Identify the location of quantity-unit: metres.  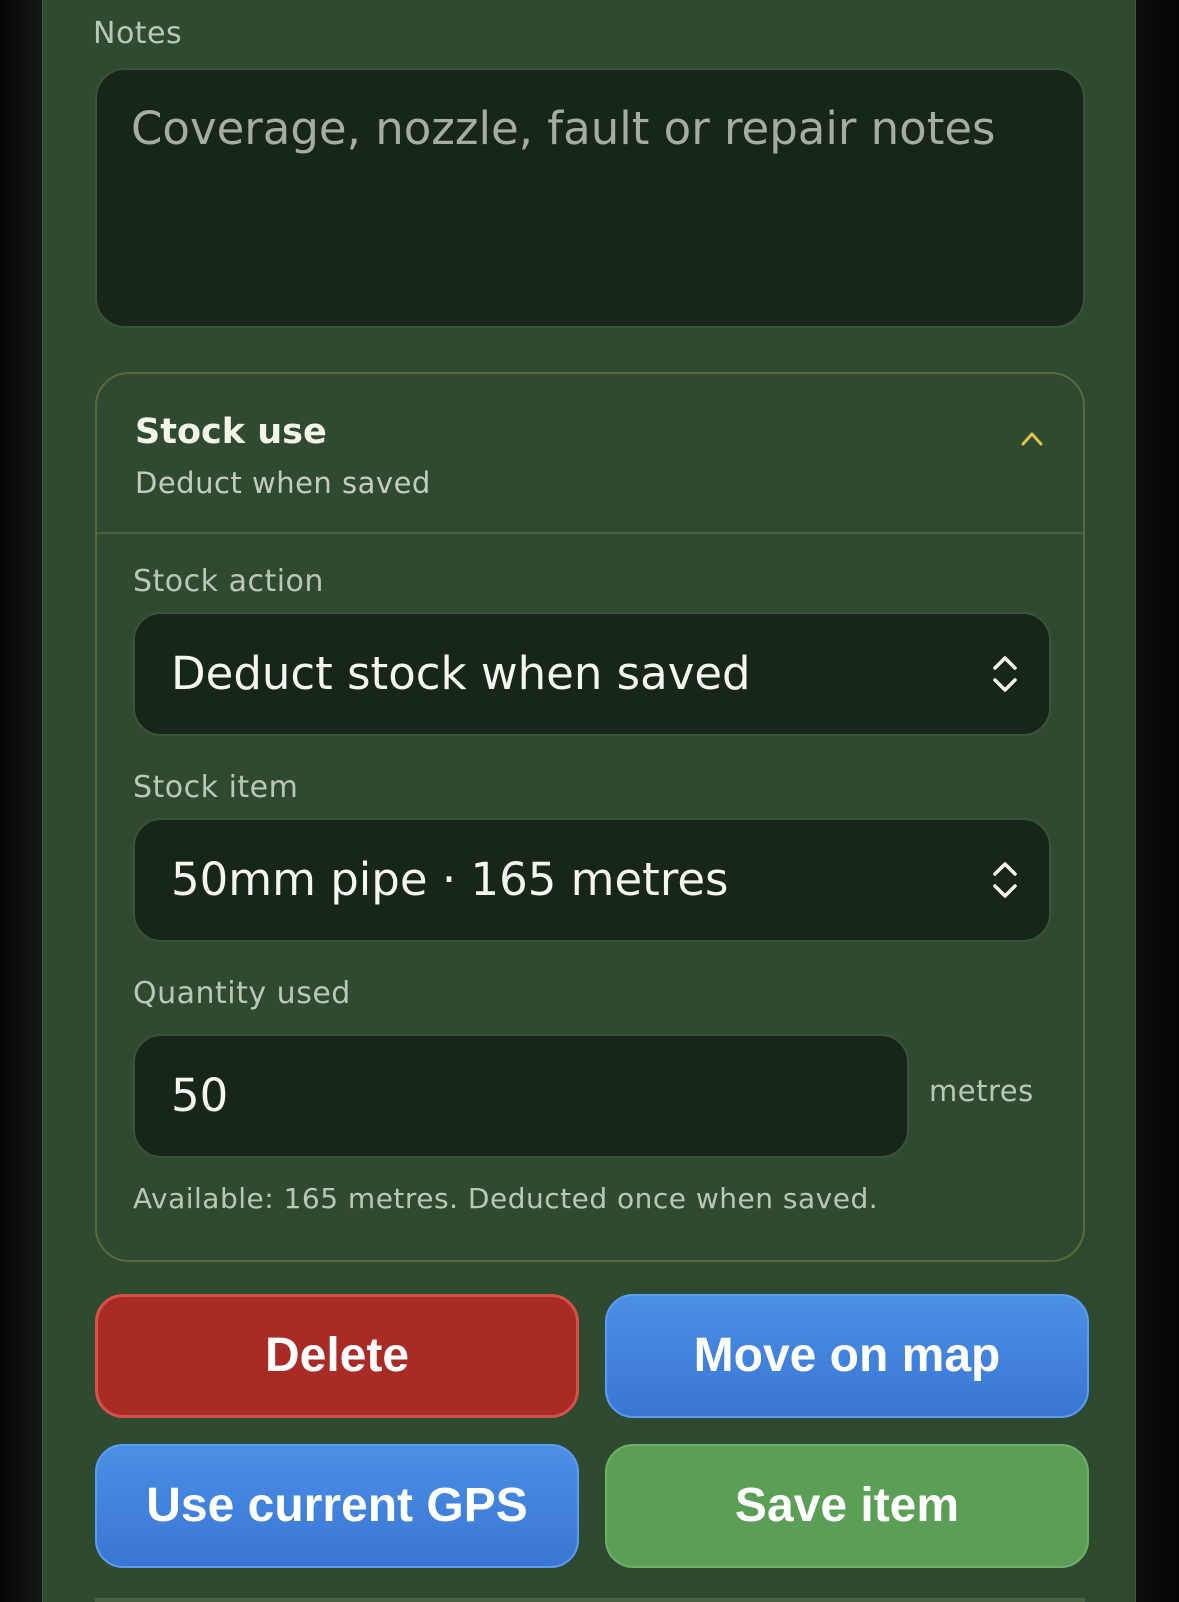
(981, 1091).